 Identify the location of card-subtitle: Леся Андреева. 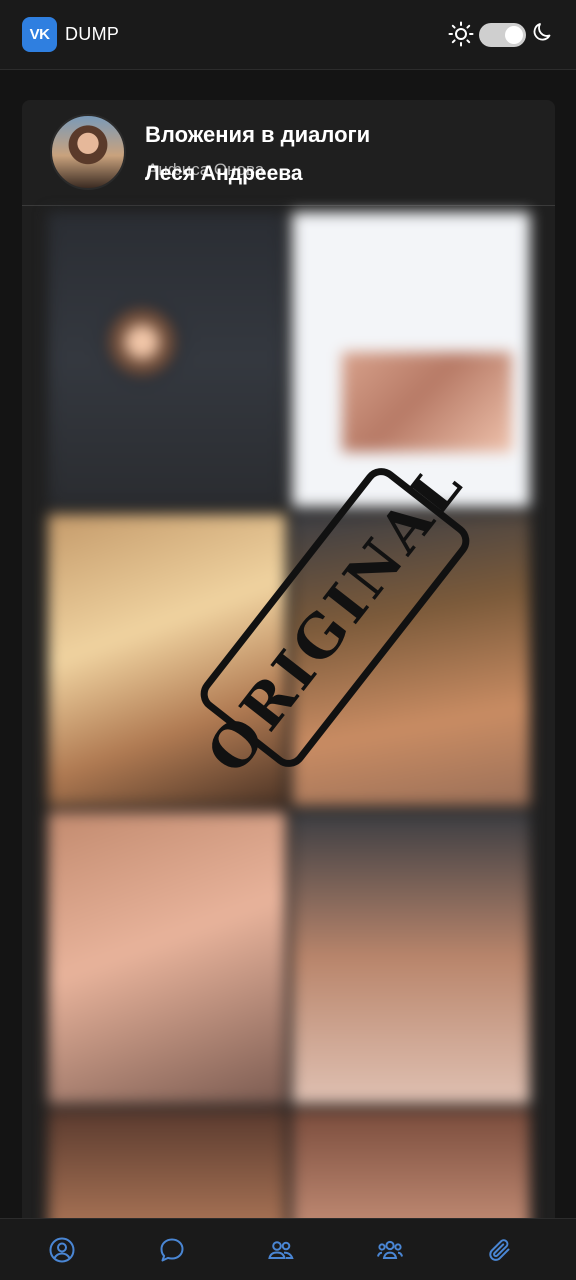
(224, 173).